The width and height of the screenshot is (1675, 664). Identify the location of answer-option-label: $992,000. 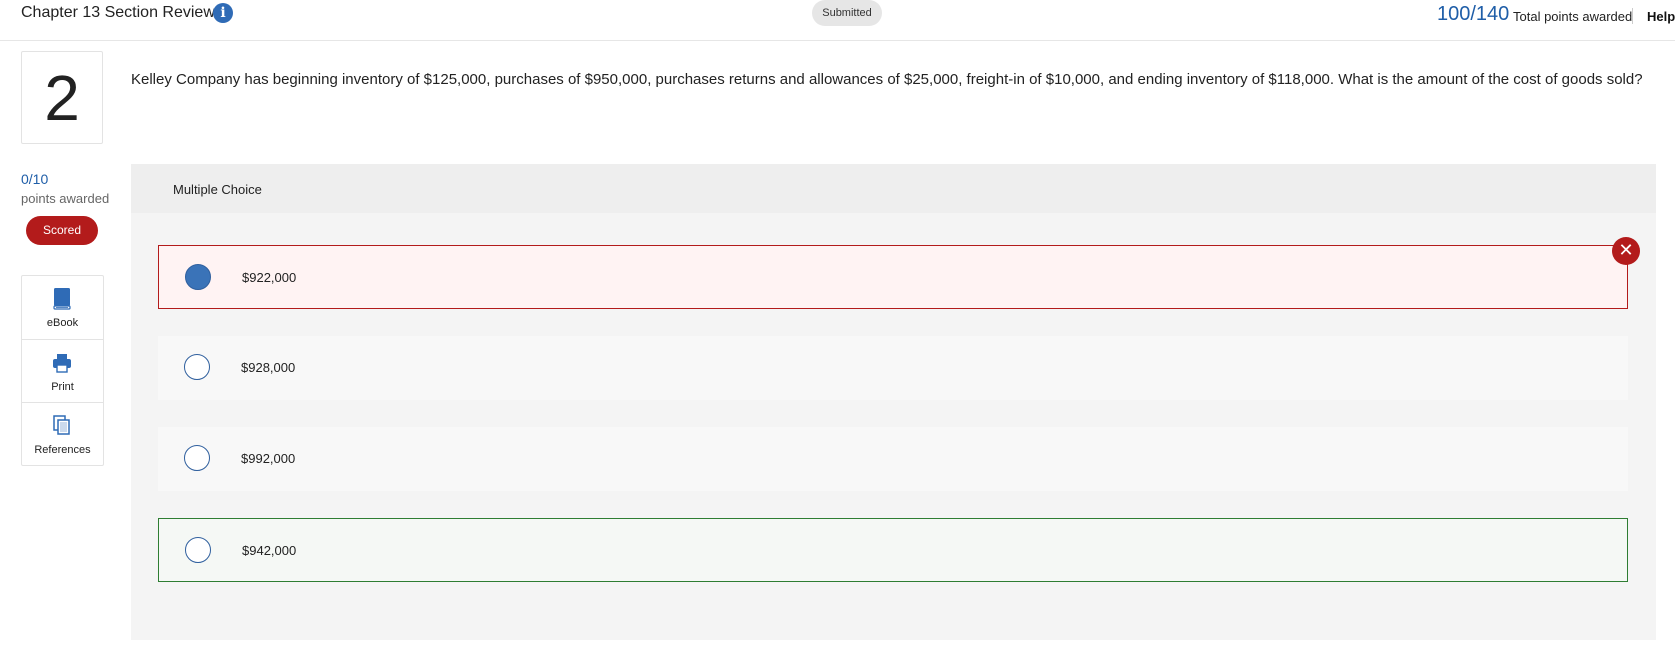
(268, 458).